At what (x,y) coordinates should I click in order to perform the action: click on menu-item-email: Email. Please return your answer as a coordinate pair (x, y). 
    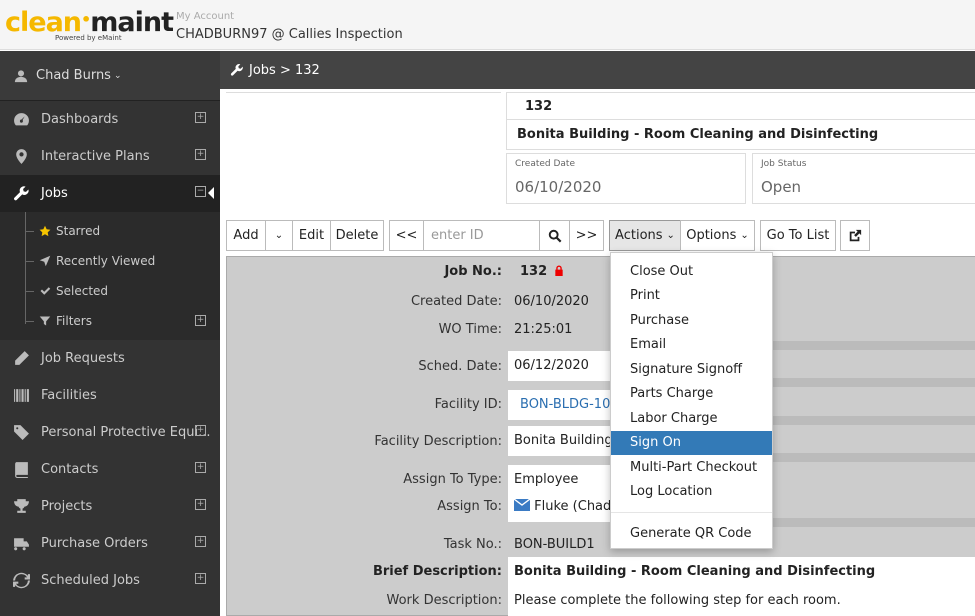
    Looking at the image, I should click on (691, 345).